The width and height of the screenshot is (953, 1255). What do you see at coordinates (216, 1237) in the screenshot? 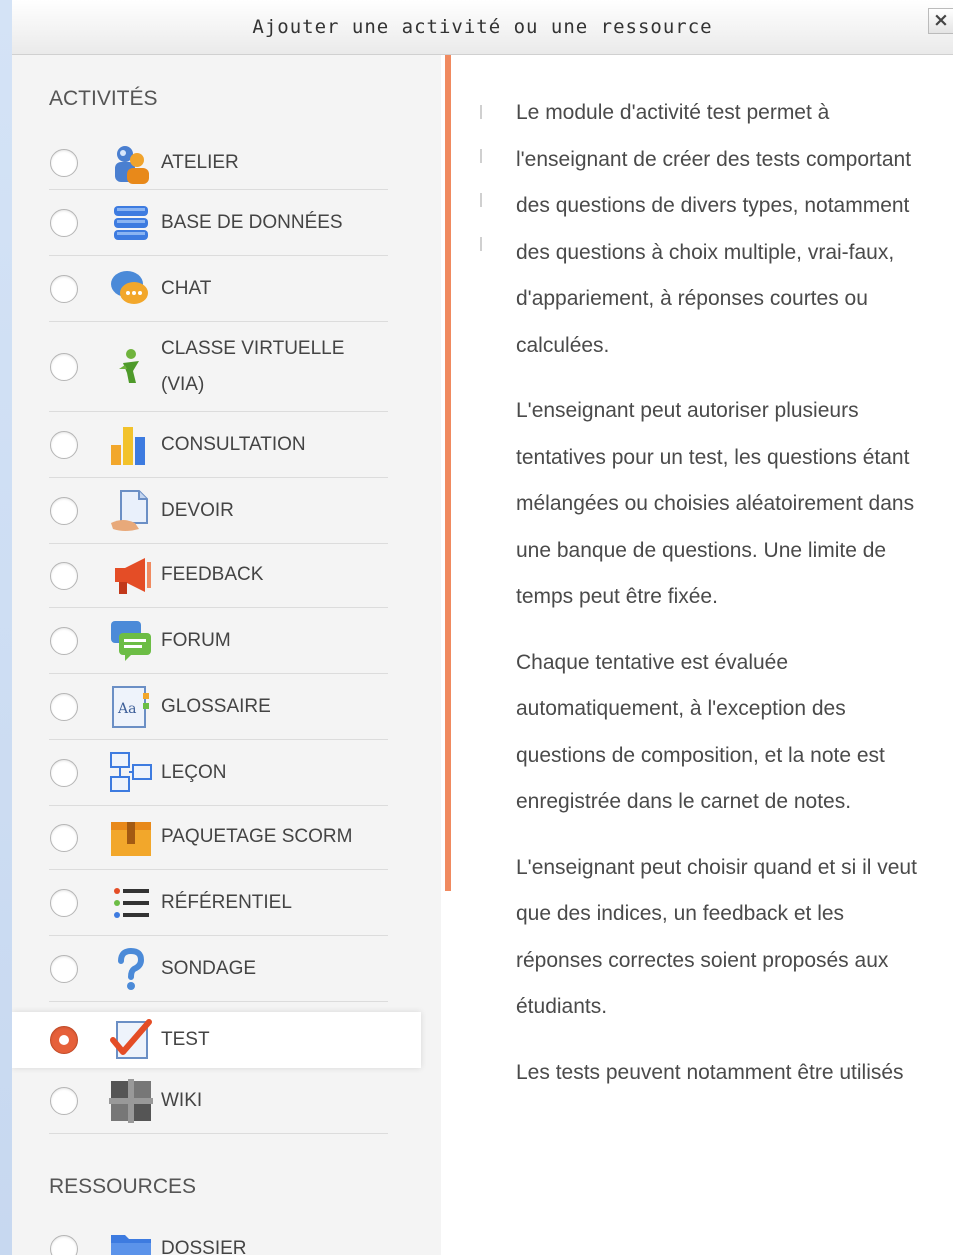
I see `option-dossier: DOSSIER` at bounding box center [216, 1237].